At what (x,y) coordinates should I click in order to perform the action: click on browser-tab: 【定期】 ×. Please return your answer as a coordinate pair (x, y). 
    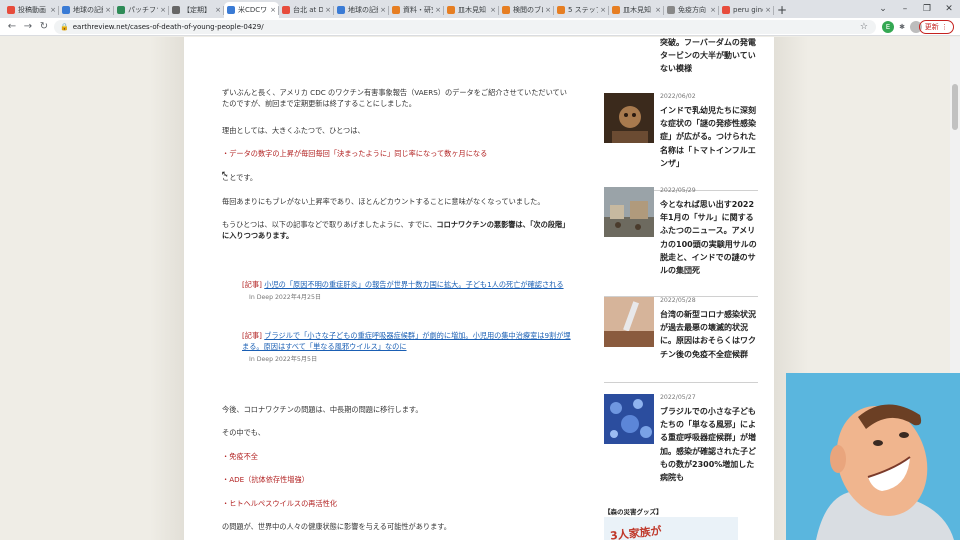
    Looking at the image, I should click on (196, 10).